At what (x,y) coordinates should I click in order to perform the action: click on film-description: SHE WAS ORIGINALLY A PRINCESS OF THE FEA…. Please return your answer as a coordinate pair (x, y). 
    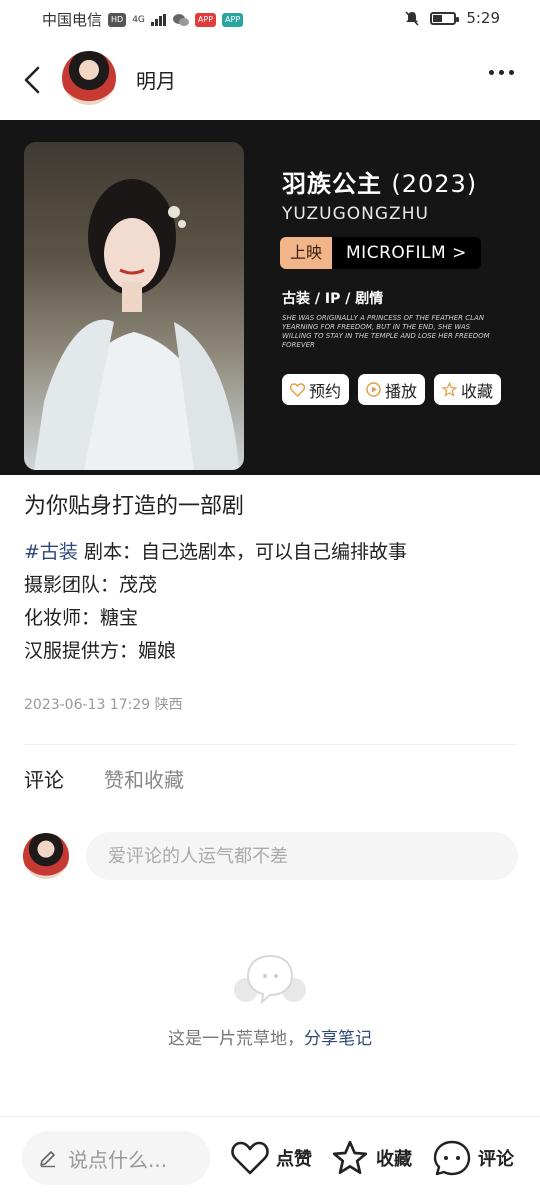
    Looking at the image, I should click on (386, 331).